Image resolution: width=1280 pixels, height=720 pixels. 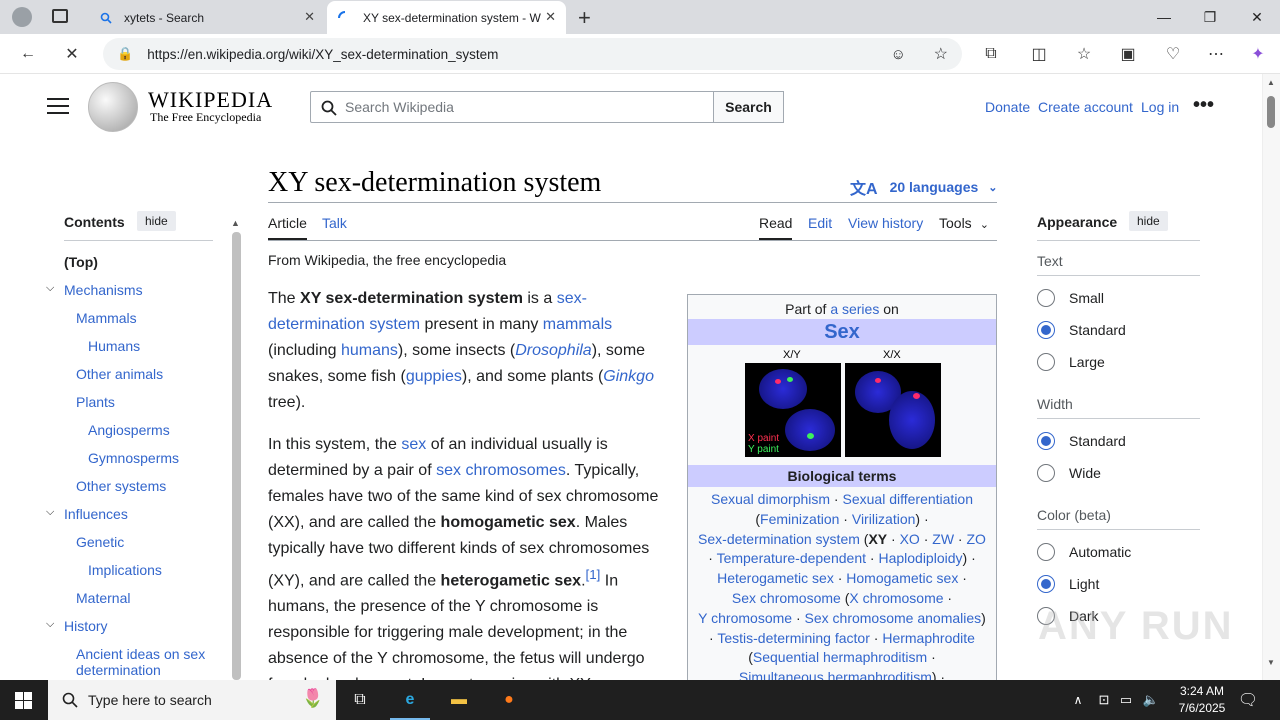 I want to click on toc-item-other-systems: Other systems, so click(x=121, y=486).